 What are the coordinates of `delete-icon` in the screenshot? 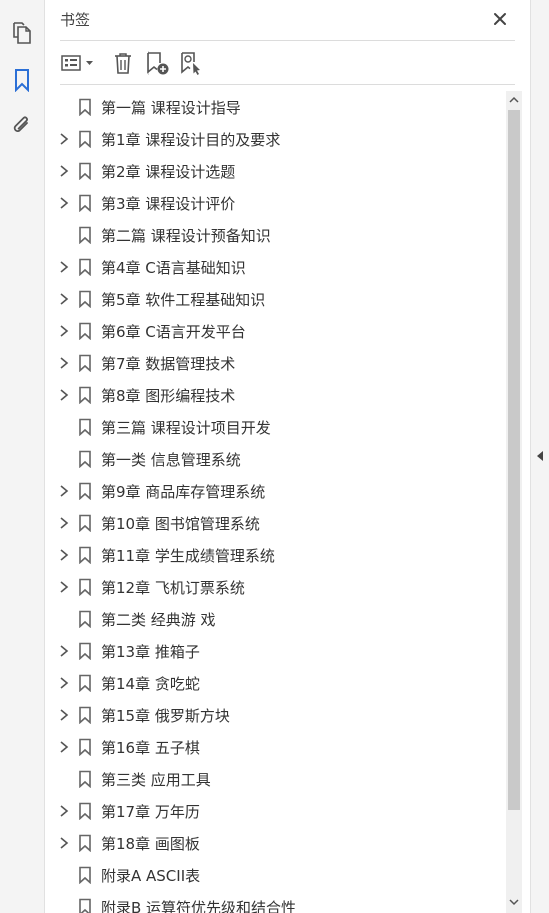 It's located at (123, 63).